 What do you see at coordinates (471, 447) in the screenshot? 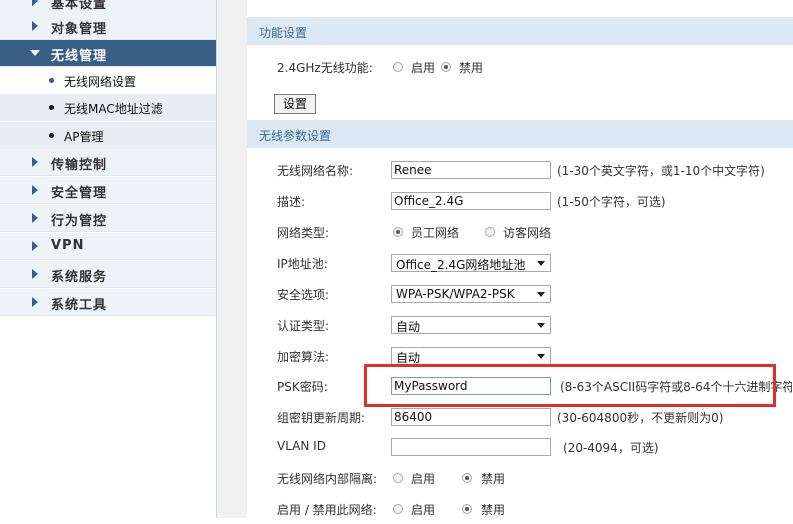
I see `vlan-id-input` at bounding box center [471, 447].